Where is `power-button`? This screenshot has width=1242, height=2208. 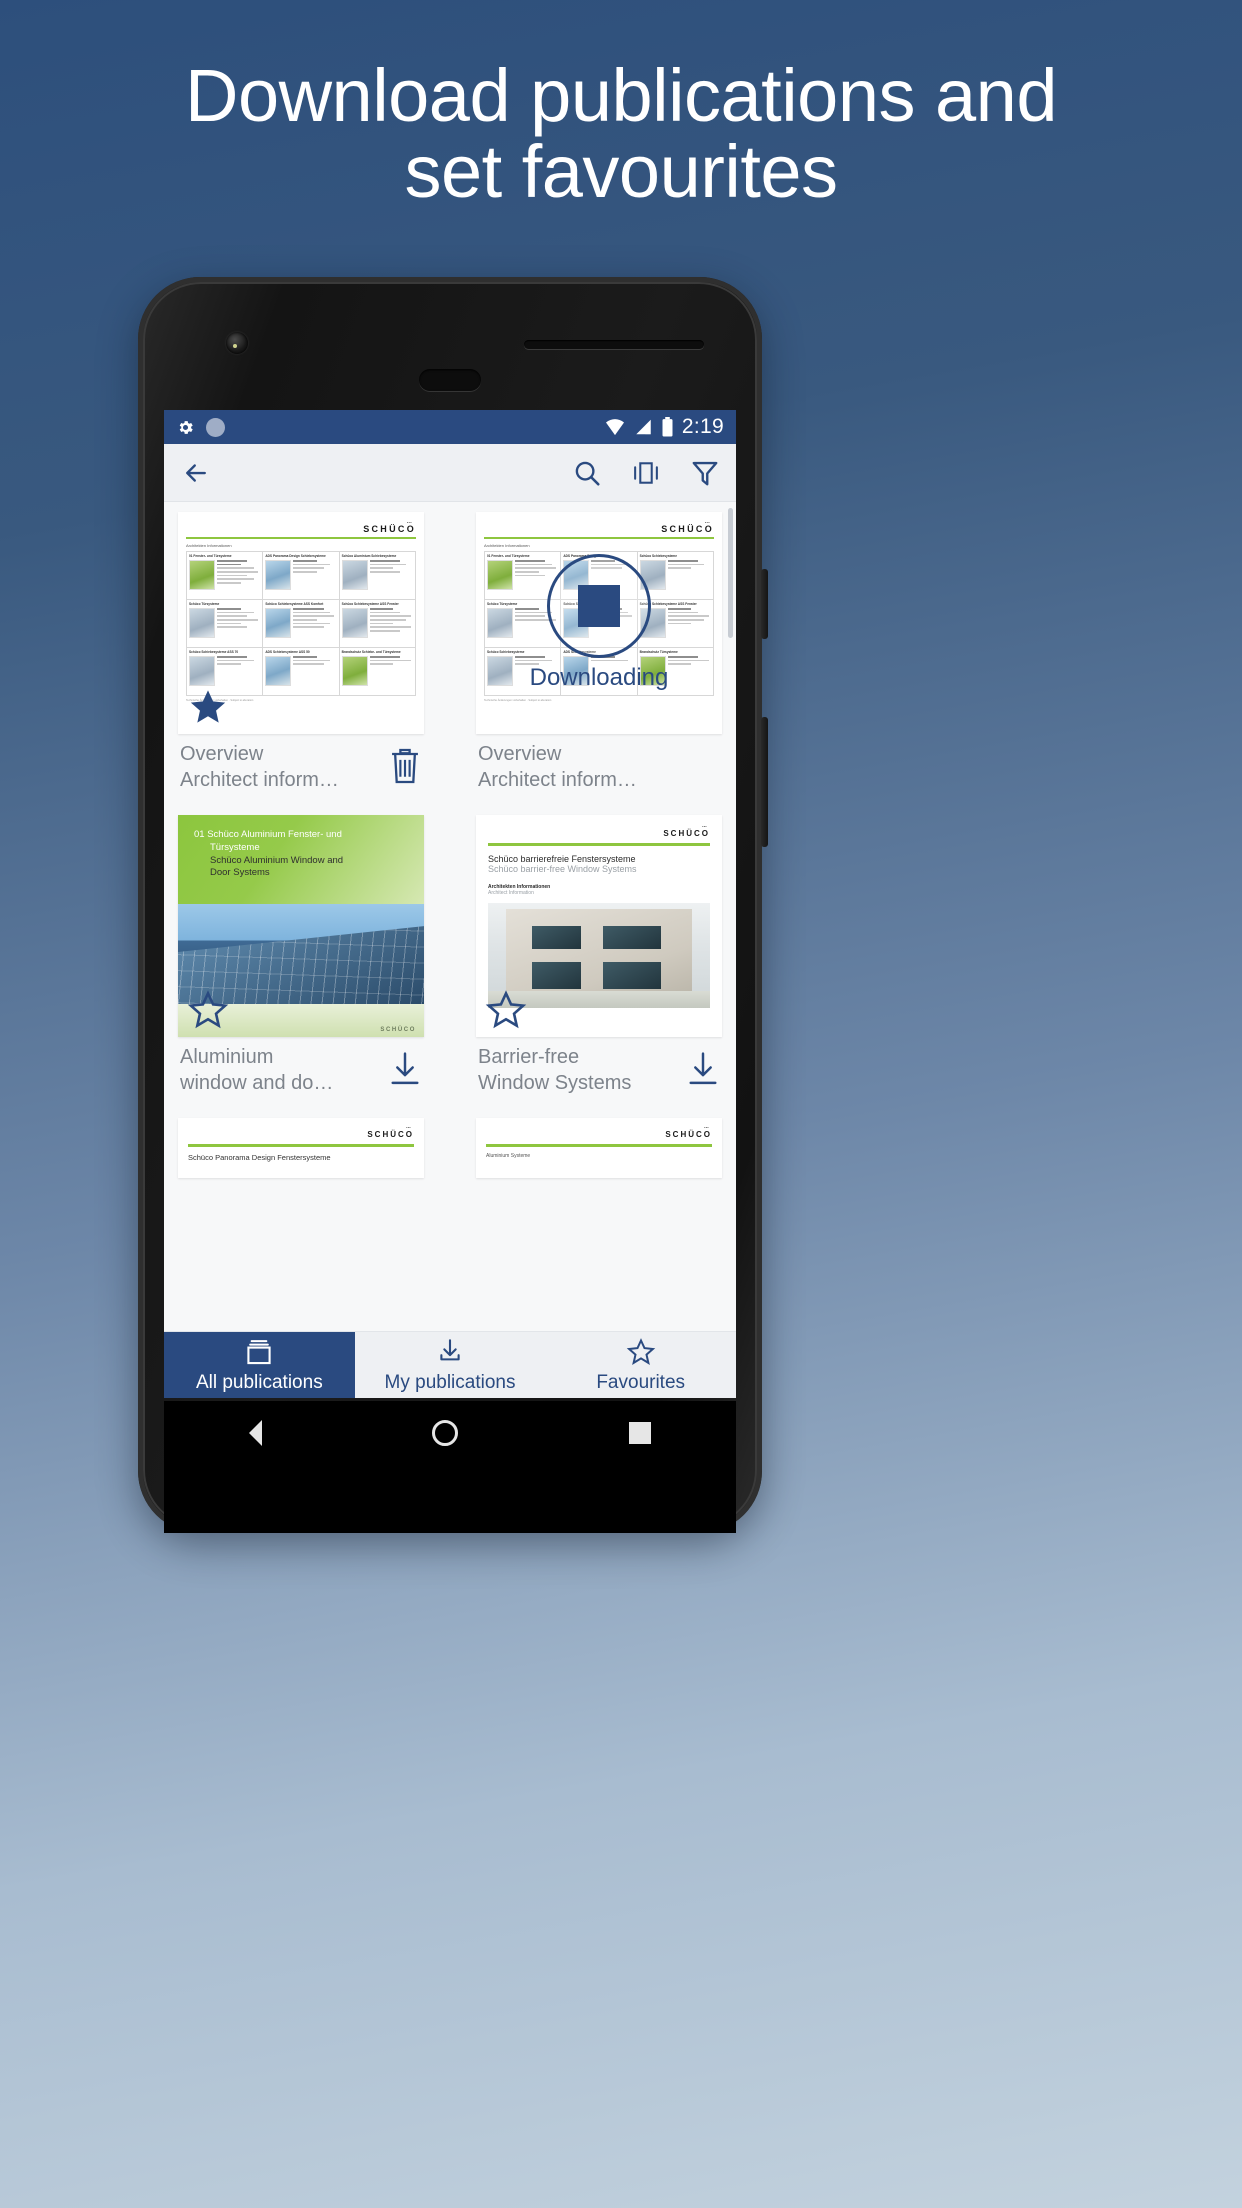 power-button is located at coordinates (764, 604).